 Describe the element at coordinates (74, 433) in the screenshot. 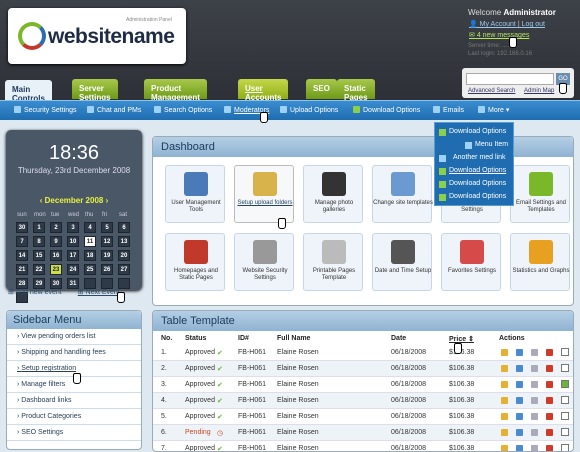

I see `sidebar-item: › SEO Settings` at that location.